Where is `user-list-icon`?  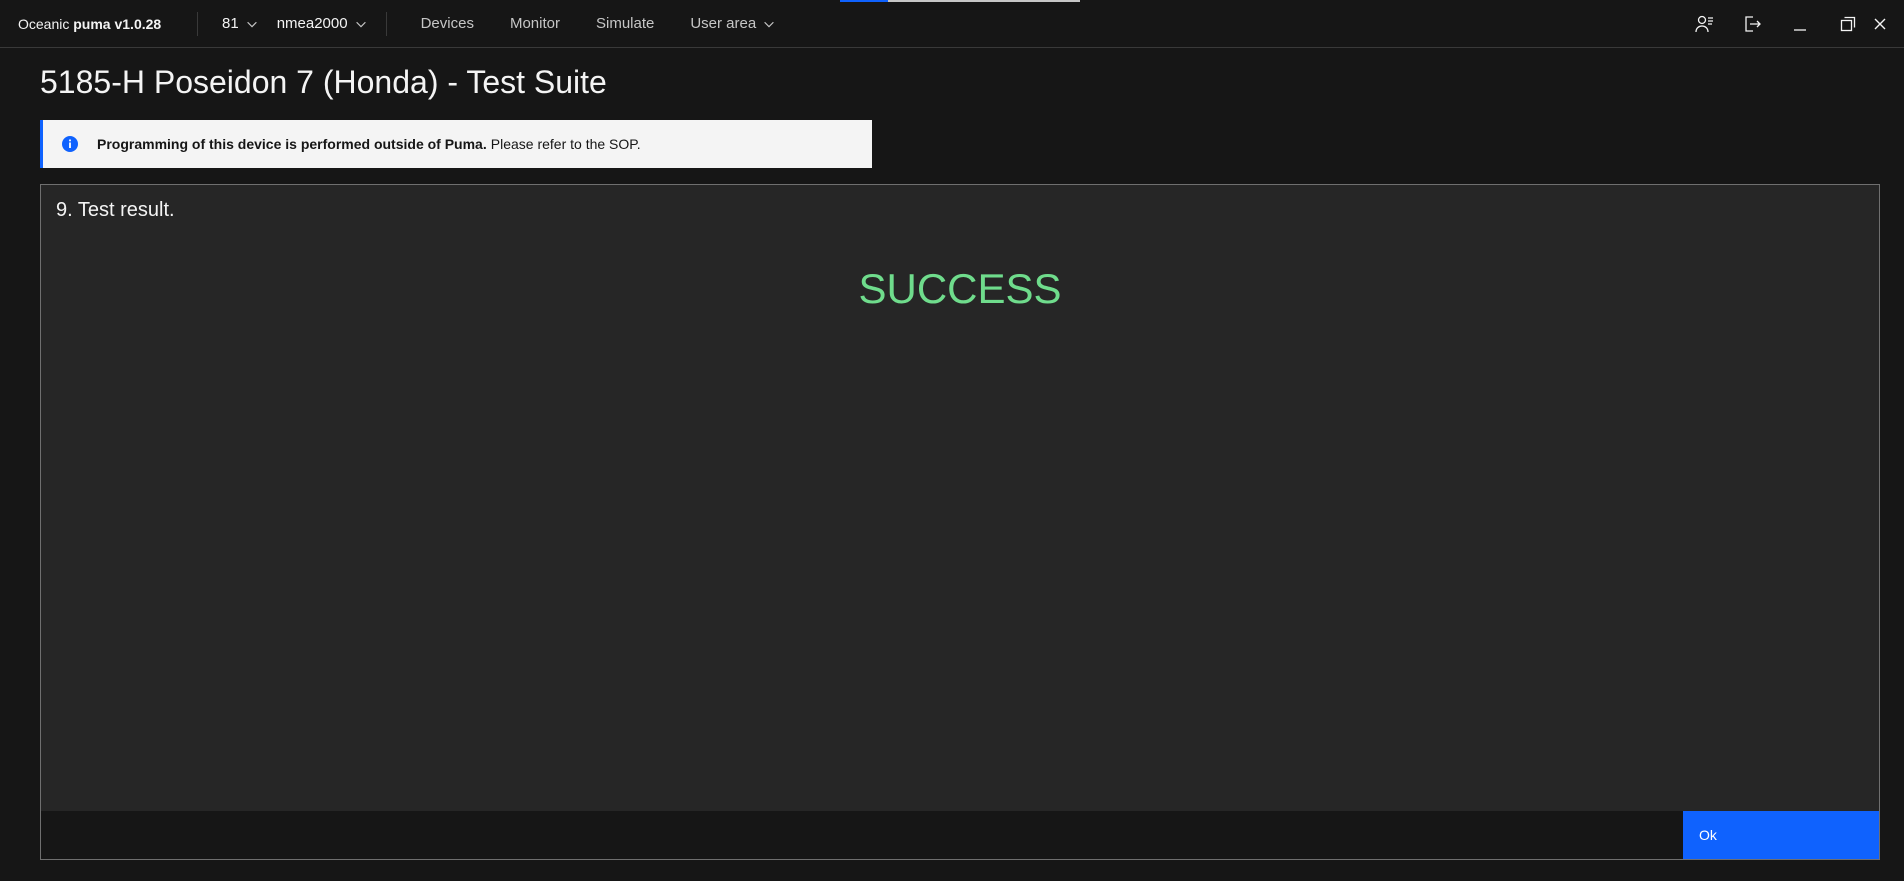 user-list-icon is located at coordinates (1704, 24).